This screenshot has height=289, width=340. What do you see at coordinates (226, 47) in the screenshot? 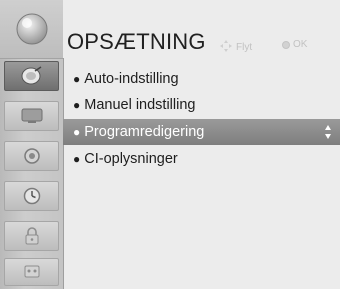
I see `navigation-arrows-icon` at bounding box center [226, 47].